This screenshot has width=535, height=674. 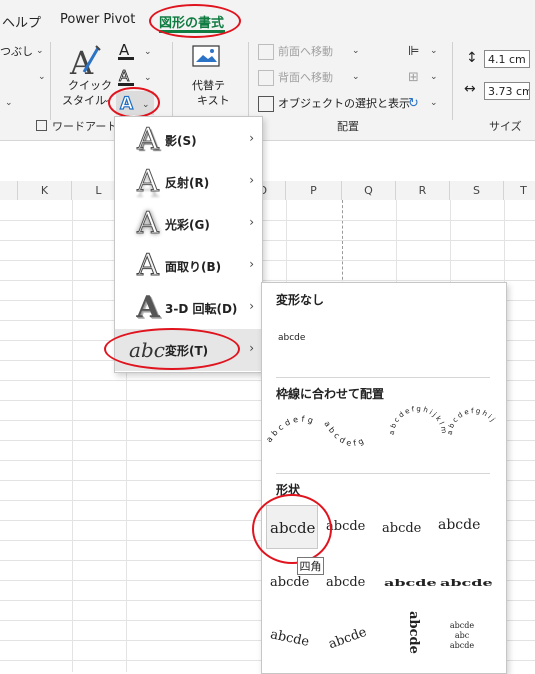 What do you see at coordinates (97, 19) in the screenshot?
I see `tab-power-pivot: Power Pivot` at bounding box center [97, 19].